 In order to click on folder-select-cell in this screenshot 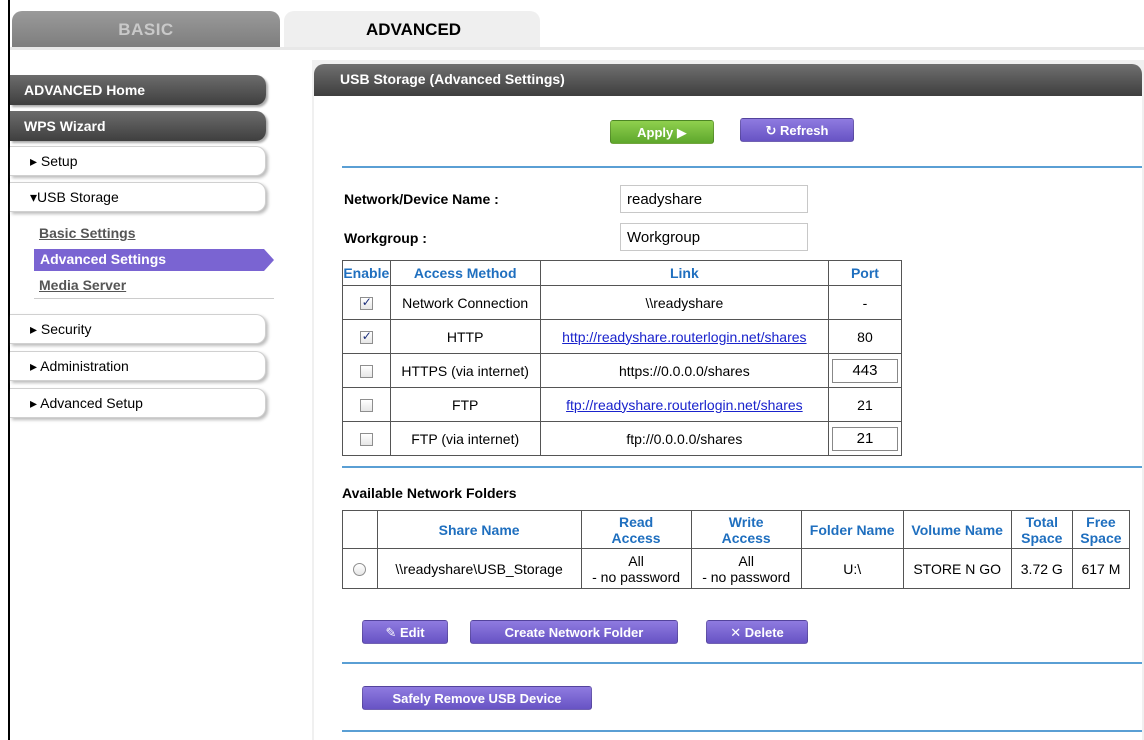, I will do `click(360, 568)`.